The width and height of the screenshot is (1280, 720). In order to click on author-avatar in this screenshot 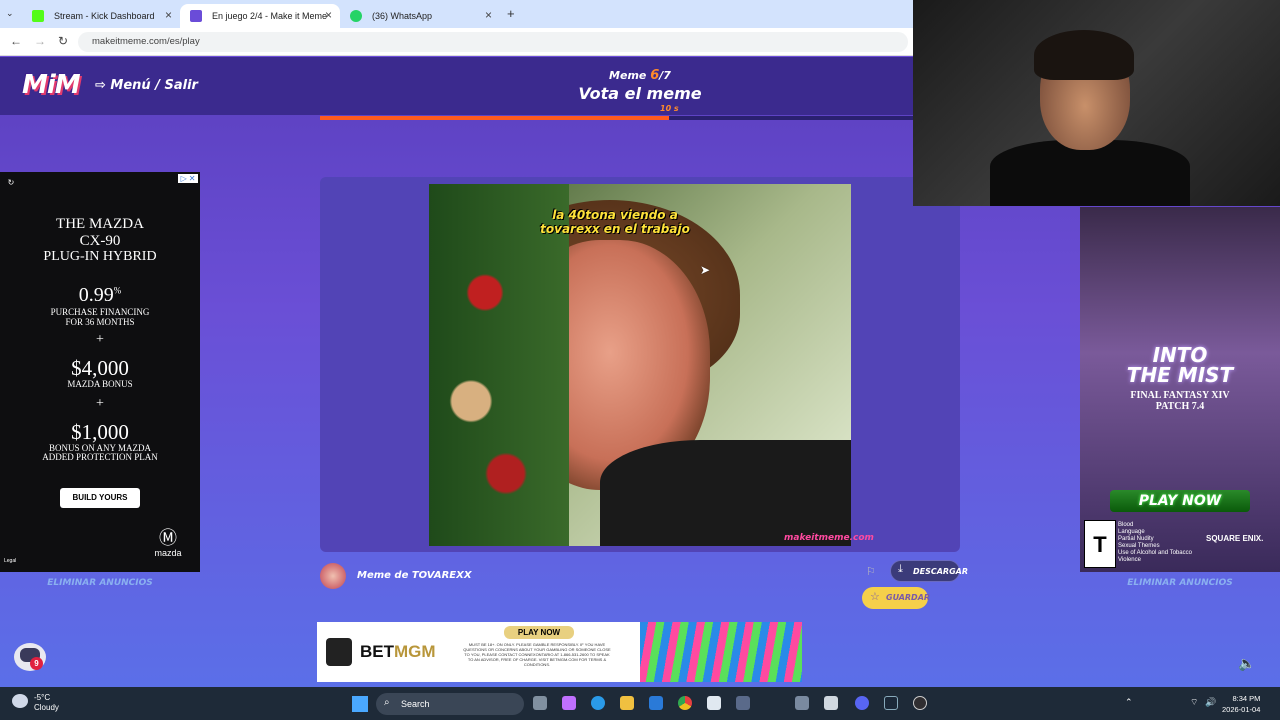, I will do `click(333, 576)`.